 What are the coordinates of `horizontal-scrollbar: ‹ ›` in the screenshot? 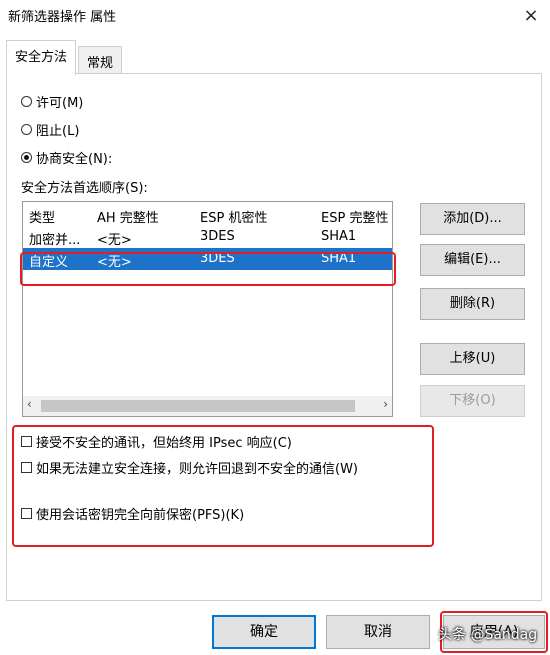 It's located at (207, 406).